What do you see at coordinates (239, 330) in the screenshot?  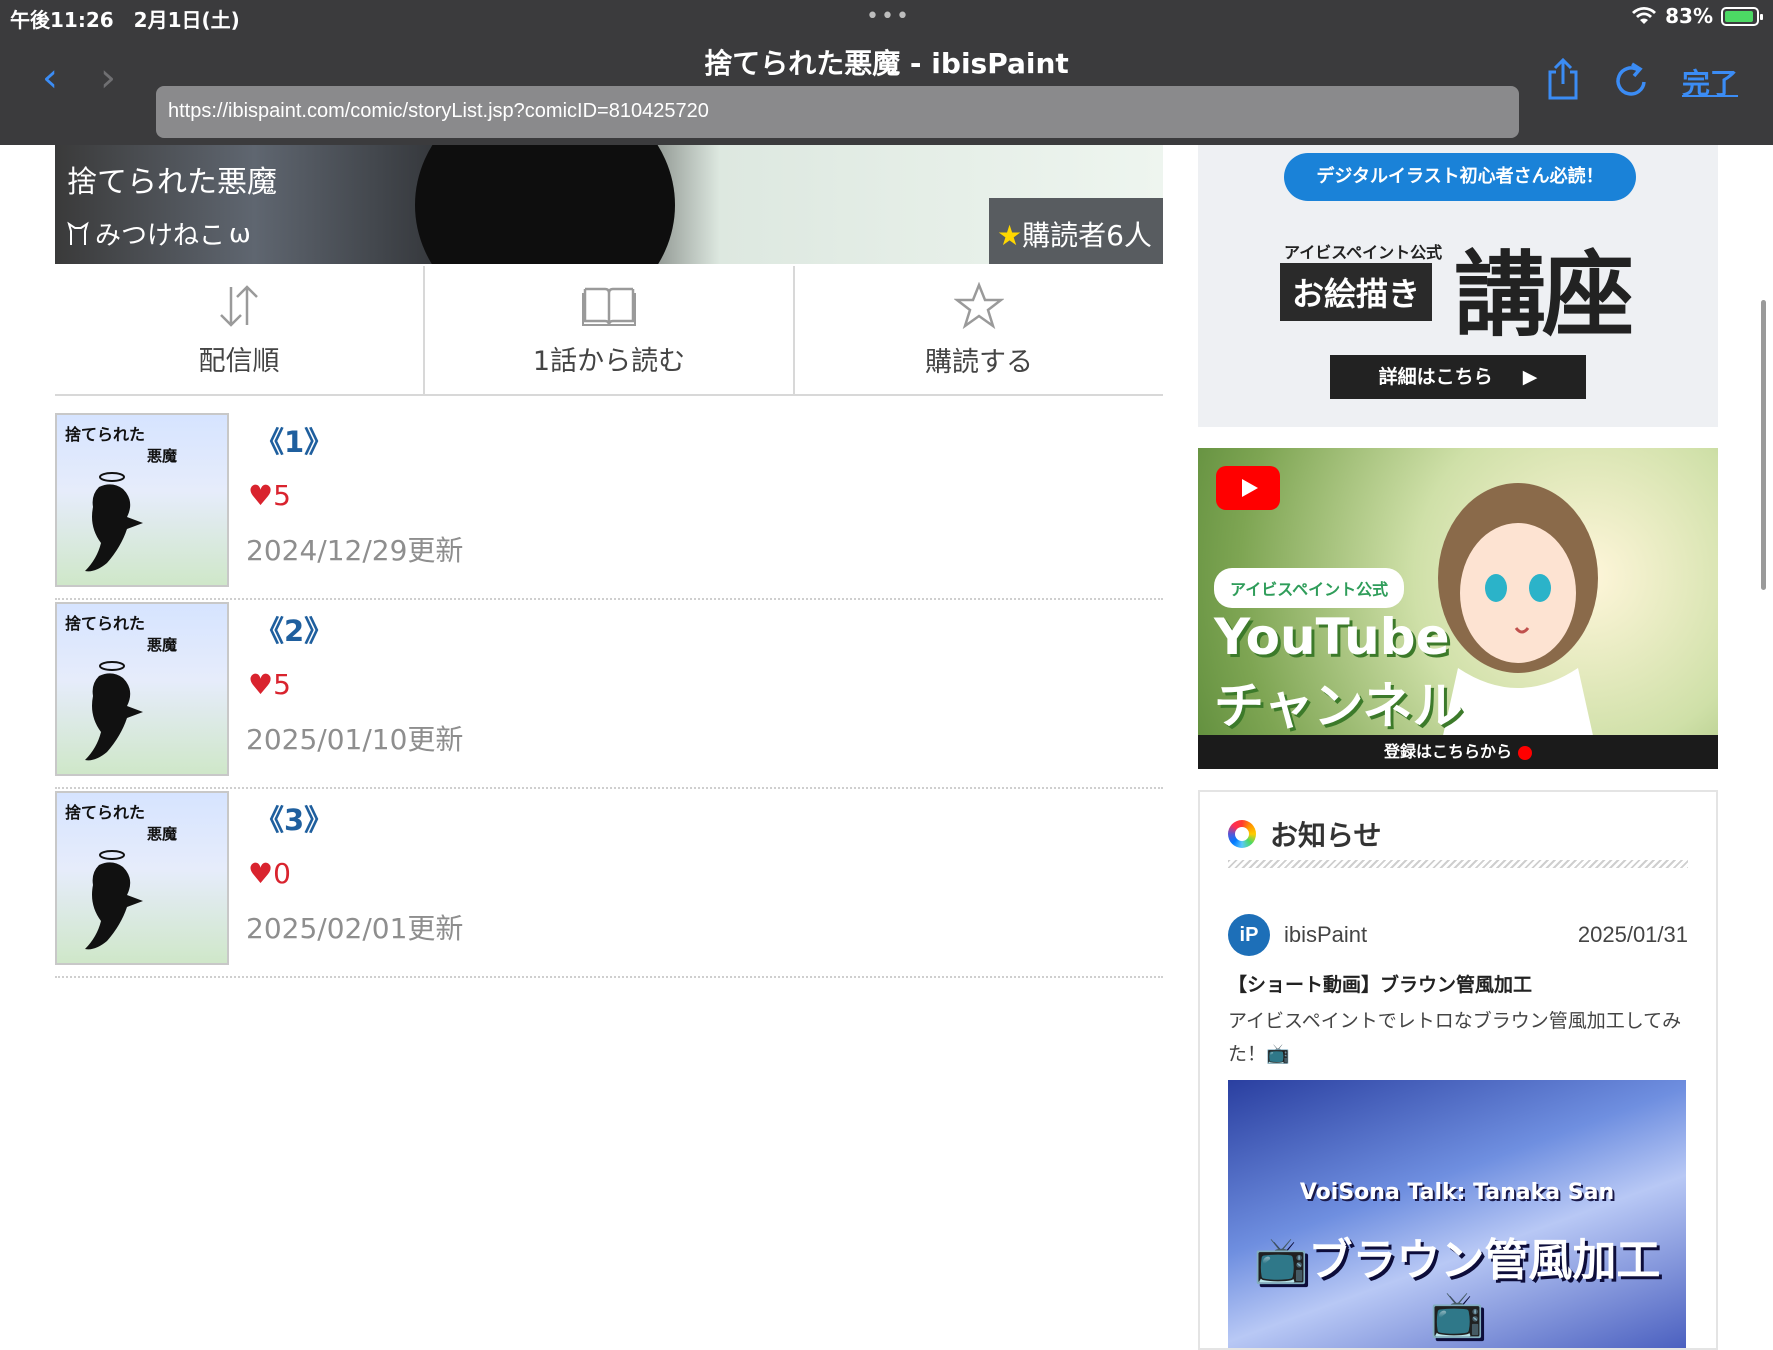 I see `sort-order-button: 配信順` at bounding box center [239, 330].